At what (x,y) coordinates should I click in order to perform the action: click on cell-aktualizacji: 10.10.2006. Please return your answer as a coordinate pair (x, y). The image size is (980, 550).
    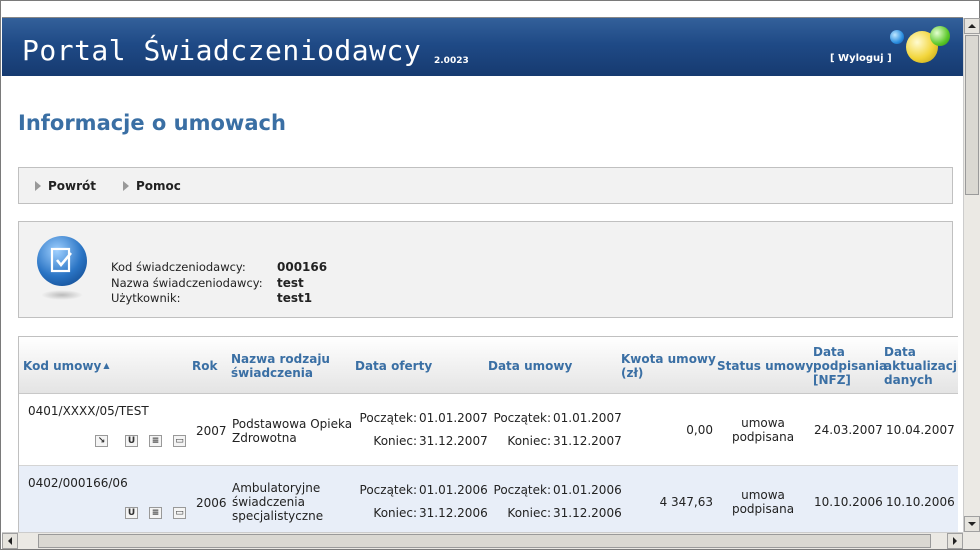
    Looking at the image, I should click on (920, 502).